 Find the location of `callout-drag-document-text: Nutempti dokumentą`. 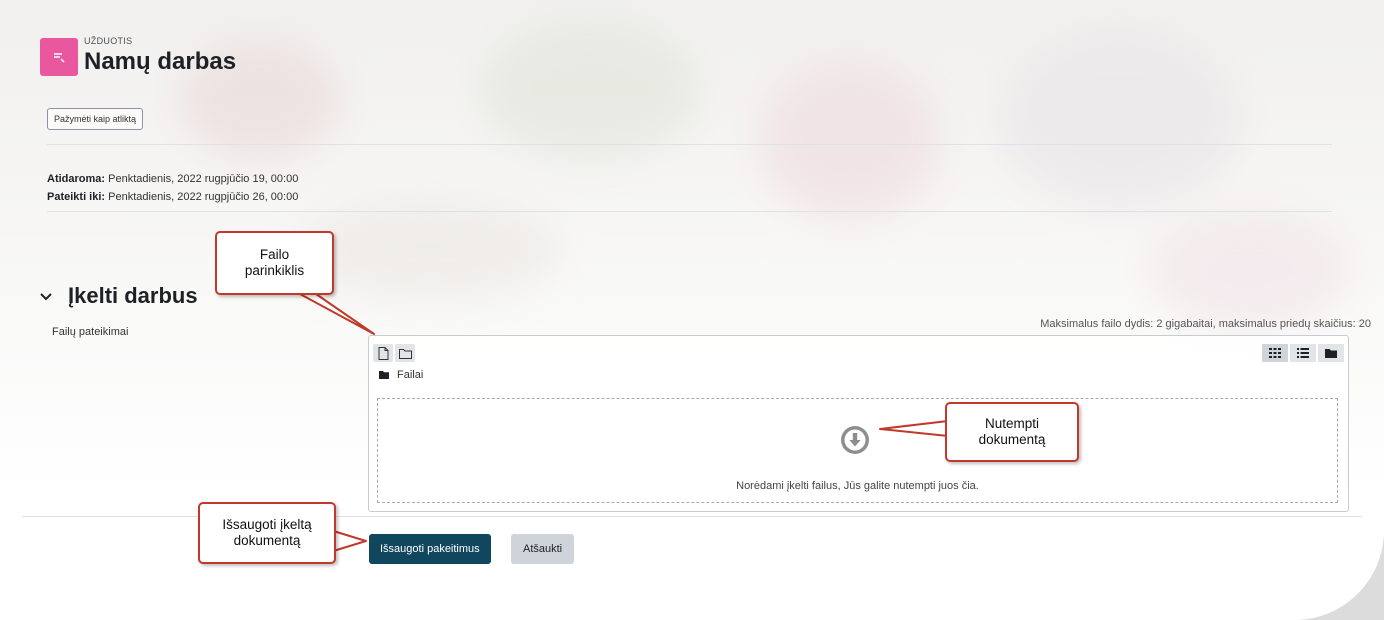

callout-drag-document-text: Nutempti dokumentą is located at coordinates (1012, 431).